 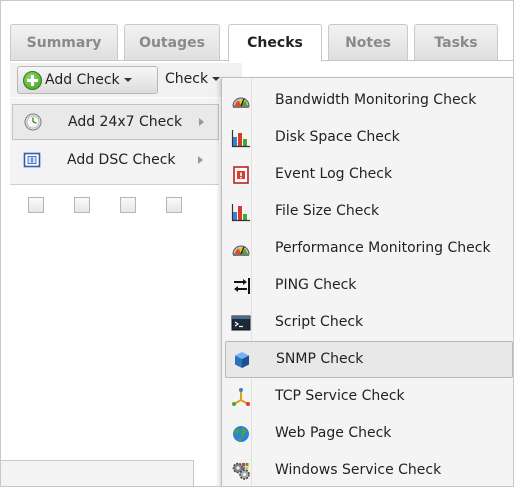 What do you see at coordinates (358, 470) in the screenshot?
I see `menu-item-label: Windows Service Check` at bounding box center [358, 470].